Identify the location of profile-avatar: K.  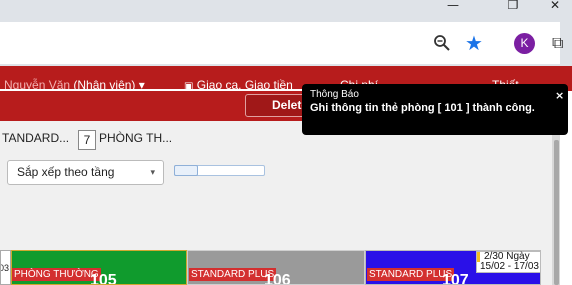
(524, 43).